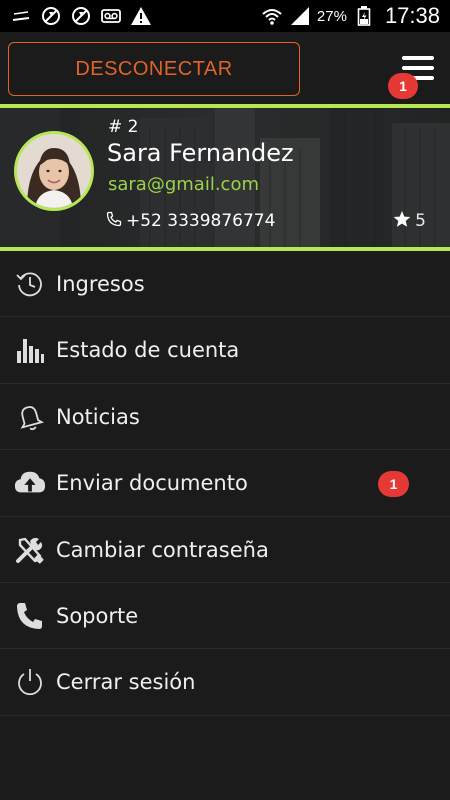 Image resolution: width=450 pixels, height=800 pixels. Describe the element at coordinates (126, 682) in the screenshot. I see `menu-item-label: Cerrar sesión` at that location.